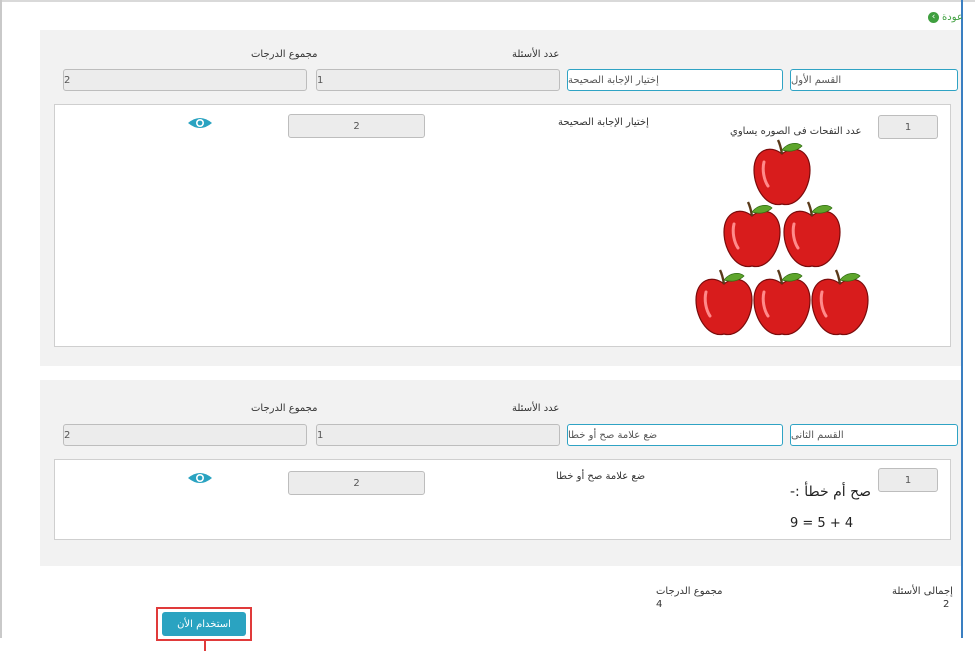 The image size is (975, 651). What do you see at coordinates (603, 122) in the screenshot?
I see `section-1-question-type-label: إختيار الإجابة الصحيحة` at bounding box center [603, 122].